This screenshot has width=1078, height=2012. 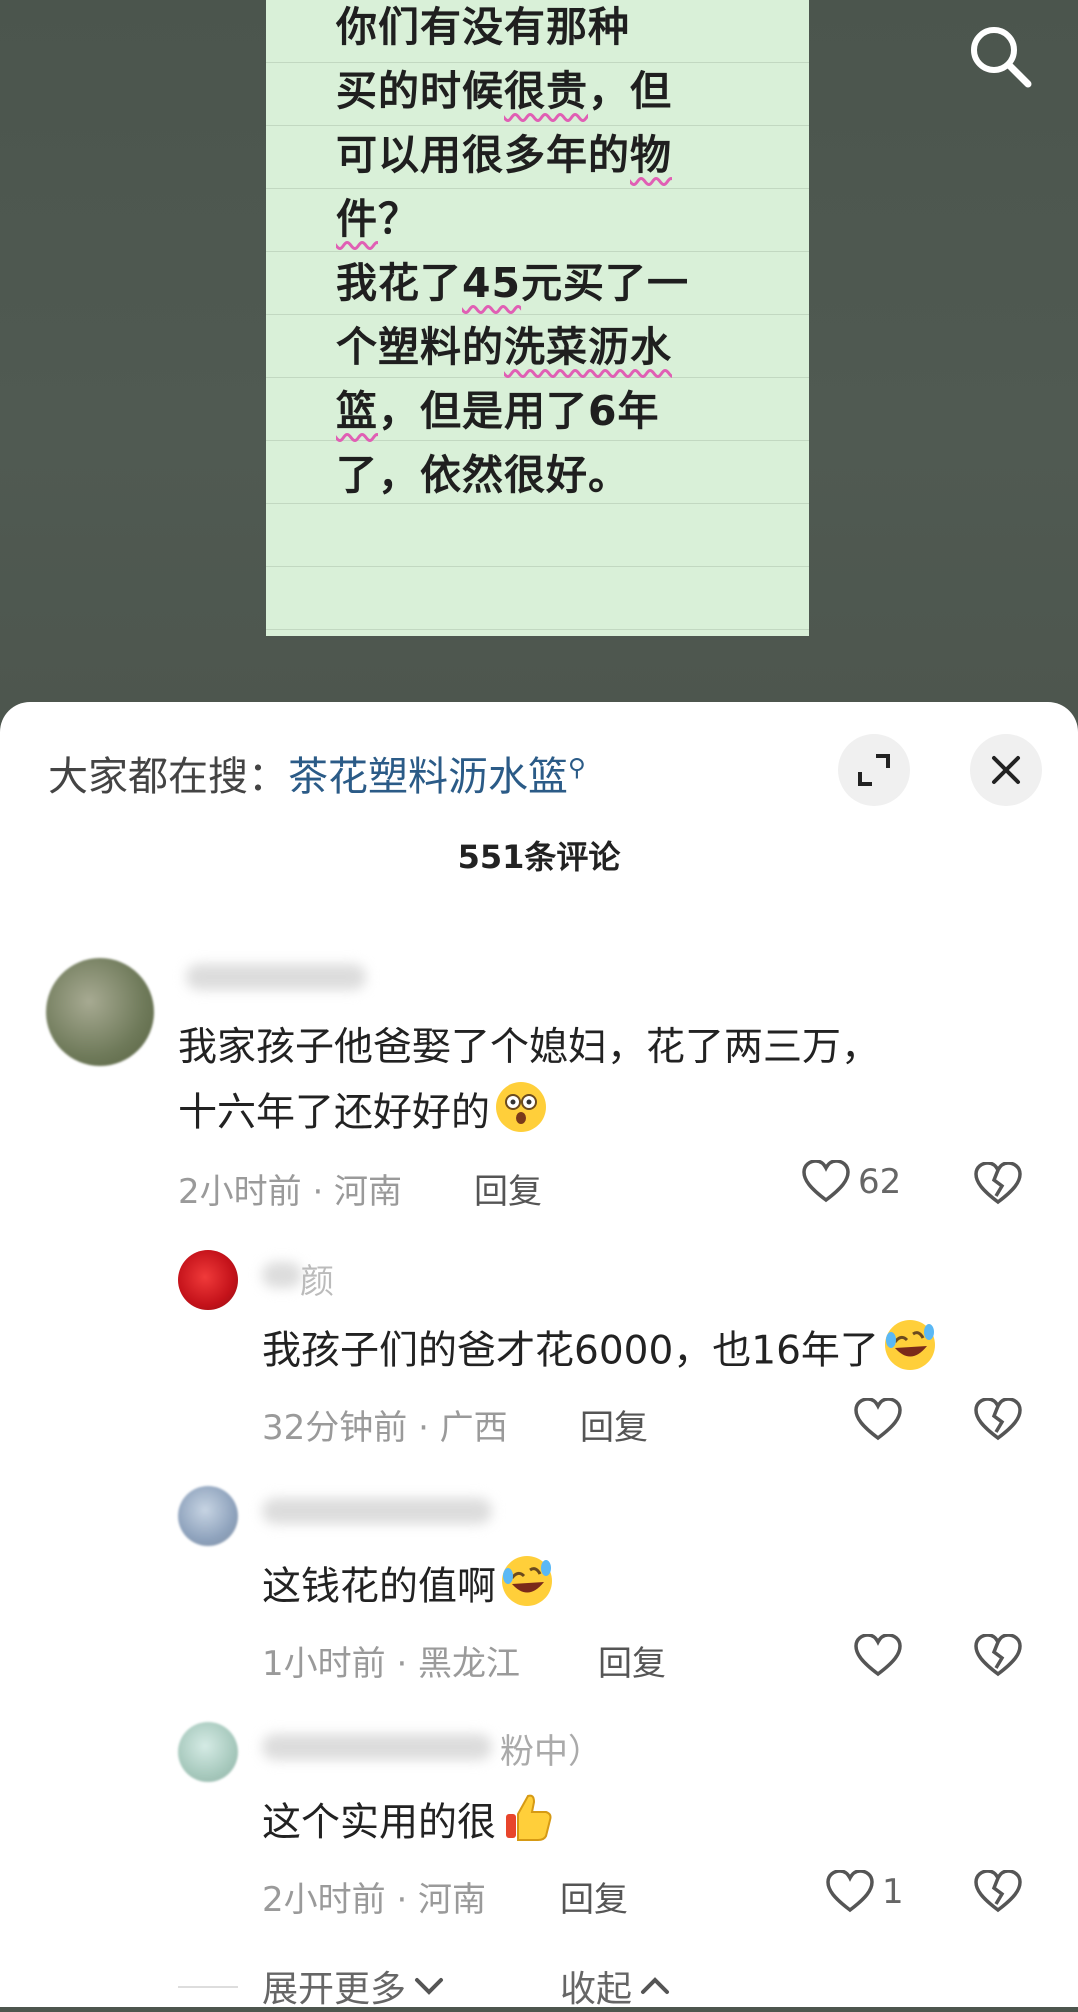 I want to click on comment-meta: 32分钟前 · 广西, so click(x=385, y=1428).